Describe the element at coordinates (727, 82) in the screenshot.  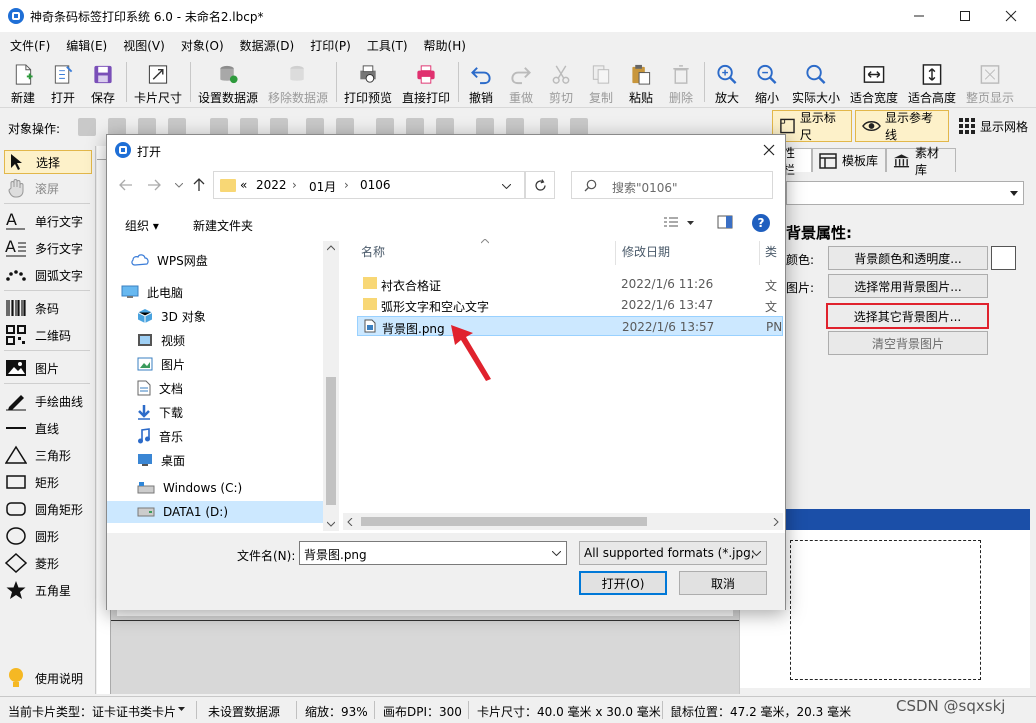
I see `zoom-in-button: 放大` at that location.